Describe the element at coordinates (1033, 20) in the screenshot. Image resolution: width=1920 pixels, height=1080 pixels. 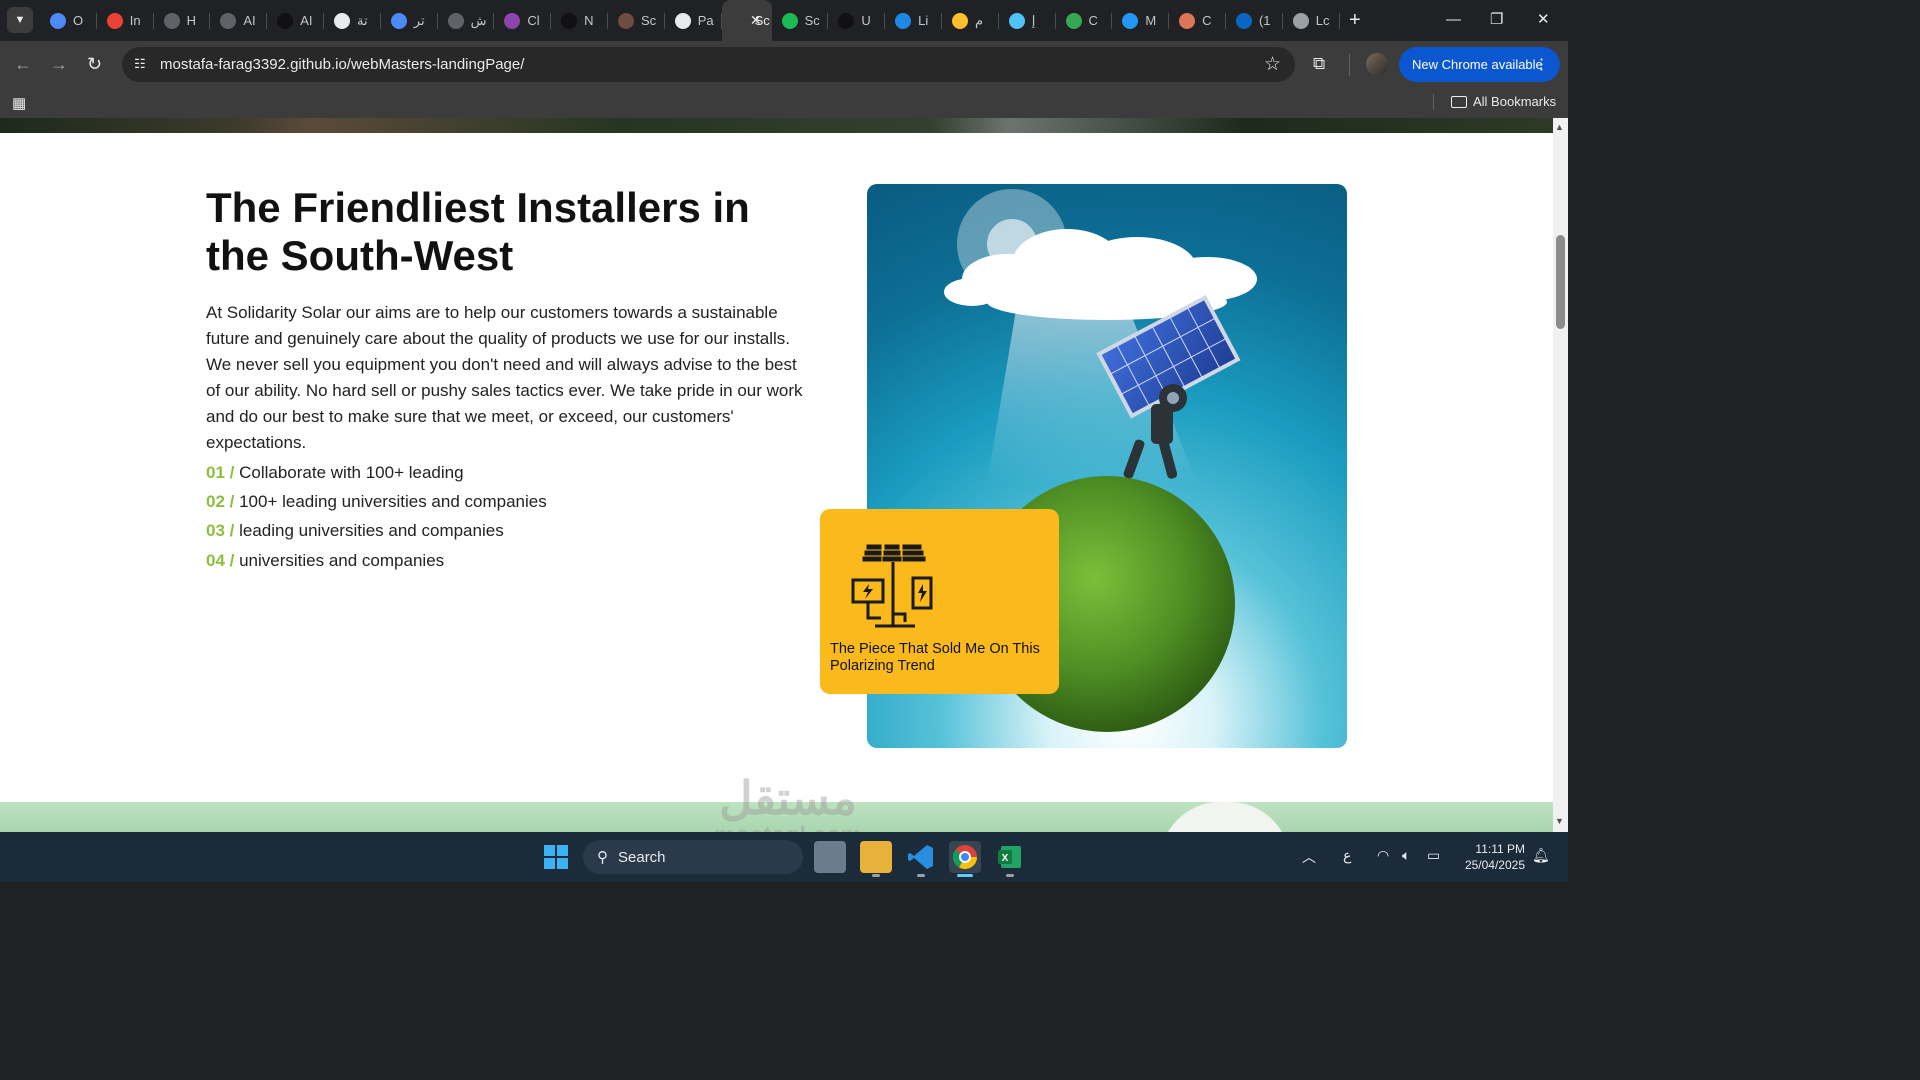
I see `tab-label: إ` at that location.